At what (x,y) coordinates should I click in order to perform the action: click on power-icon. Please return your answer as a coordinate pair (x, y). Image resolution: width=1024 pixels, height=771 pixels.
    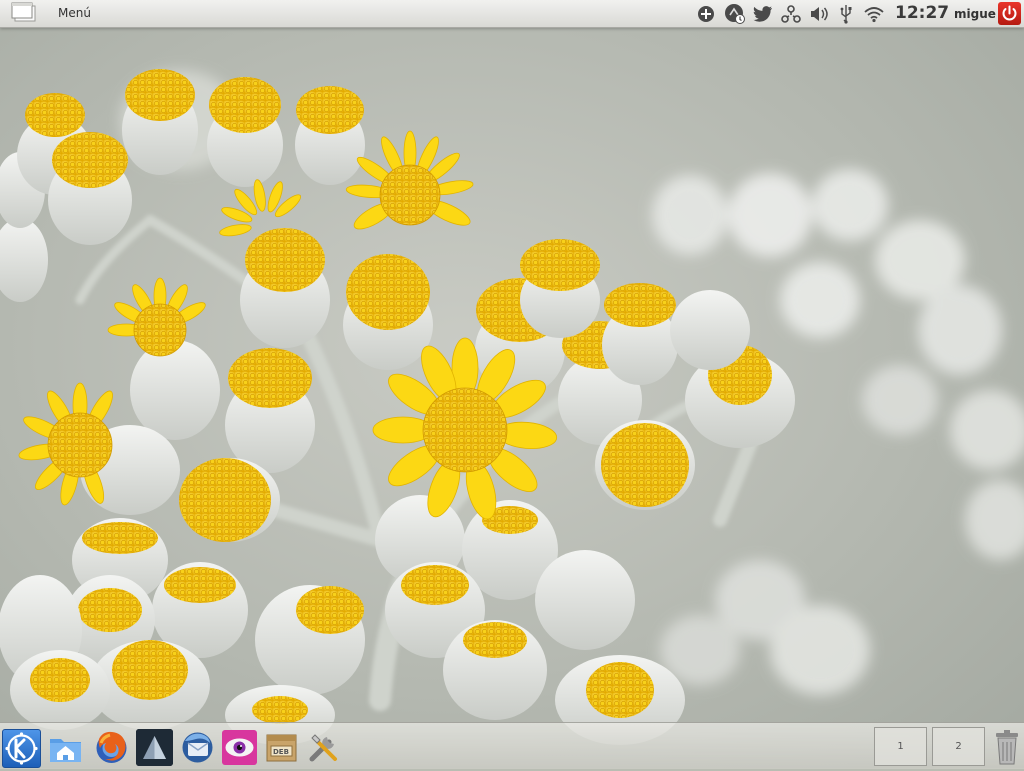
    Looking at the image, I should click on (1009, 13).